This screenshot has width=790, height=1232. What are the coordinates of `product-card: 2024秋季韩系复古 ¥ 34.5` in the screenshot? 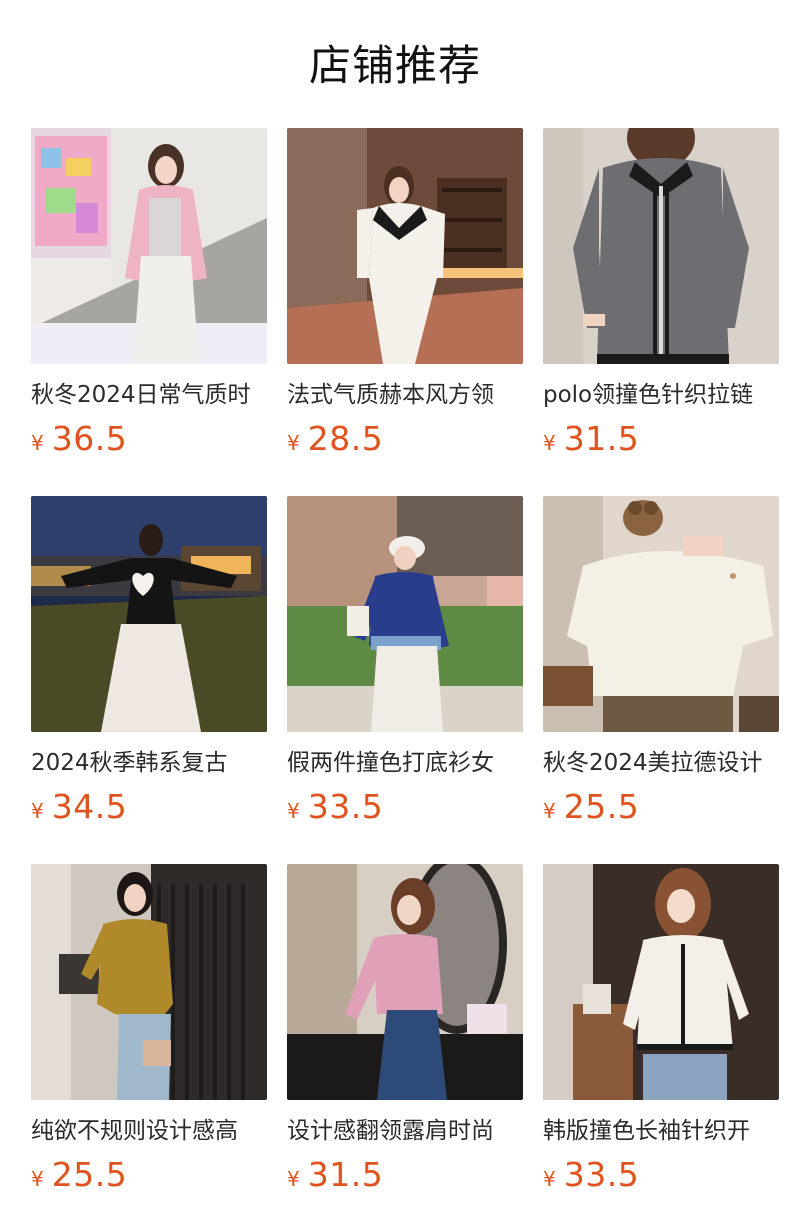 It's located at (149, 680).